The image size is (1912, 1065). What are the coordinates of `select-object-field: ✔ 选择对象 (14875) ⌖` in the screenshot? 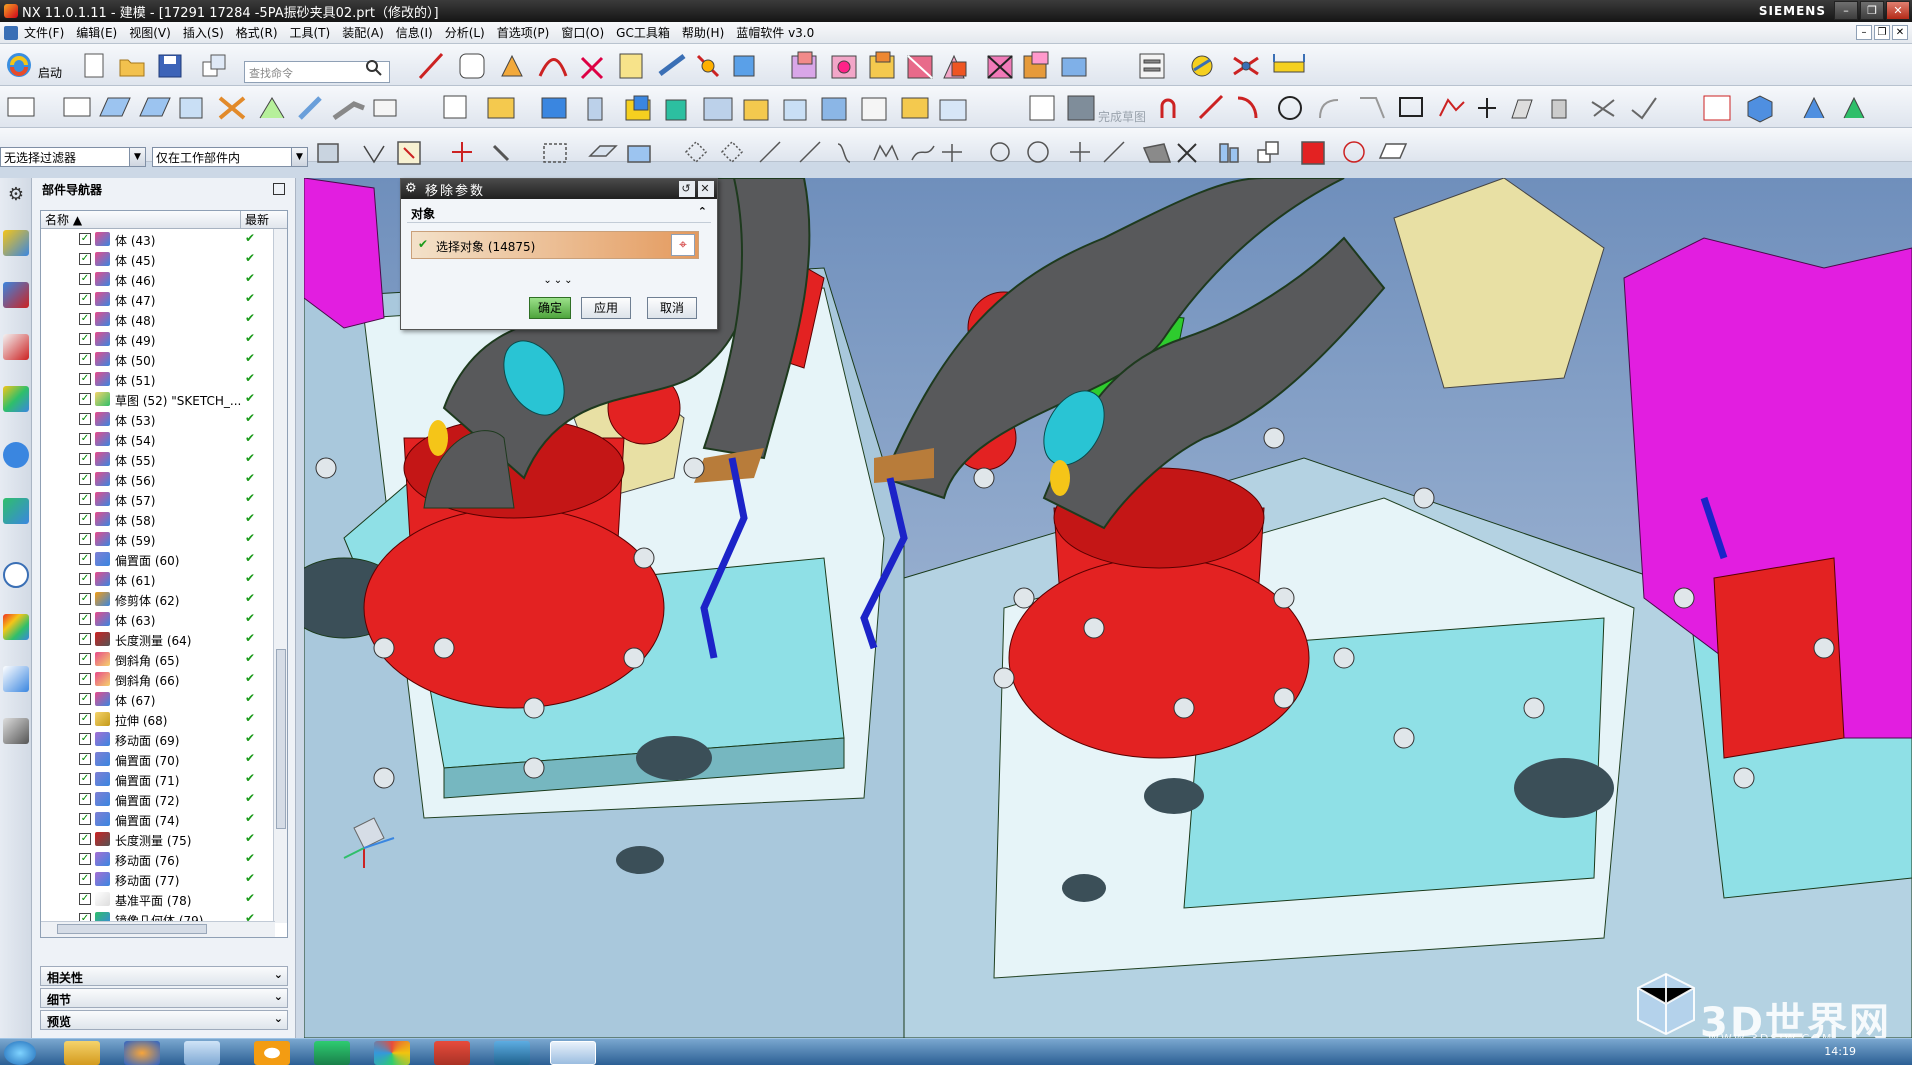 It's located at (555, 245).